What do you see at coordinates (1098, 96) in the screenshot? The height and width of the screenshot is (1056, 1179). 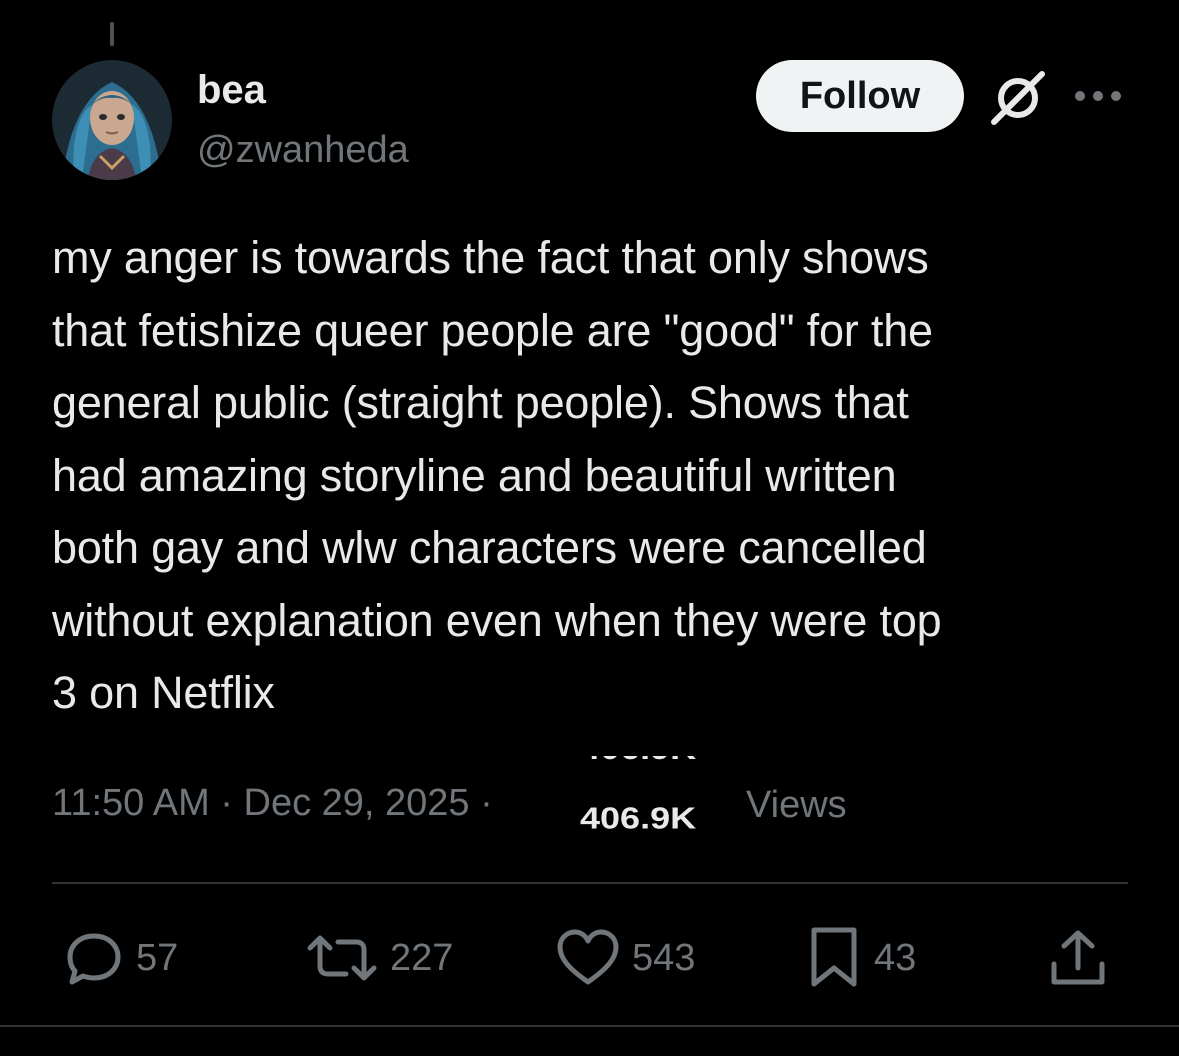 I see `more-icon` at bounding box center [1098, 96].